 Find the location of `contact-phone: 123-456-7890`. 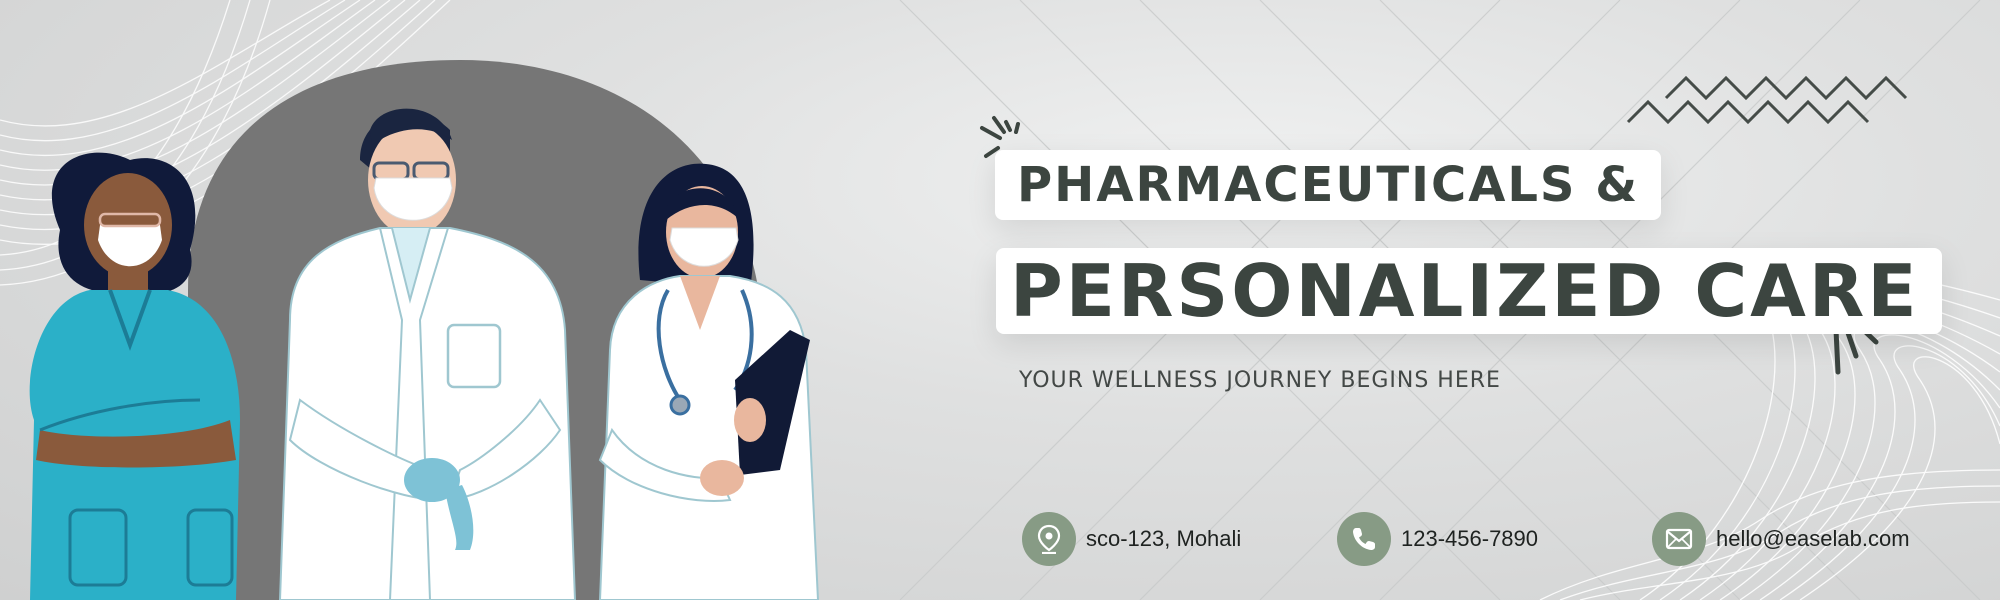

contact-phone: 123-456-7890 is located at coordinates (1437, 539).